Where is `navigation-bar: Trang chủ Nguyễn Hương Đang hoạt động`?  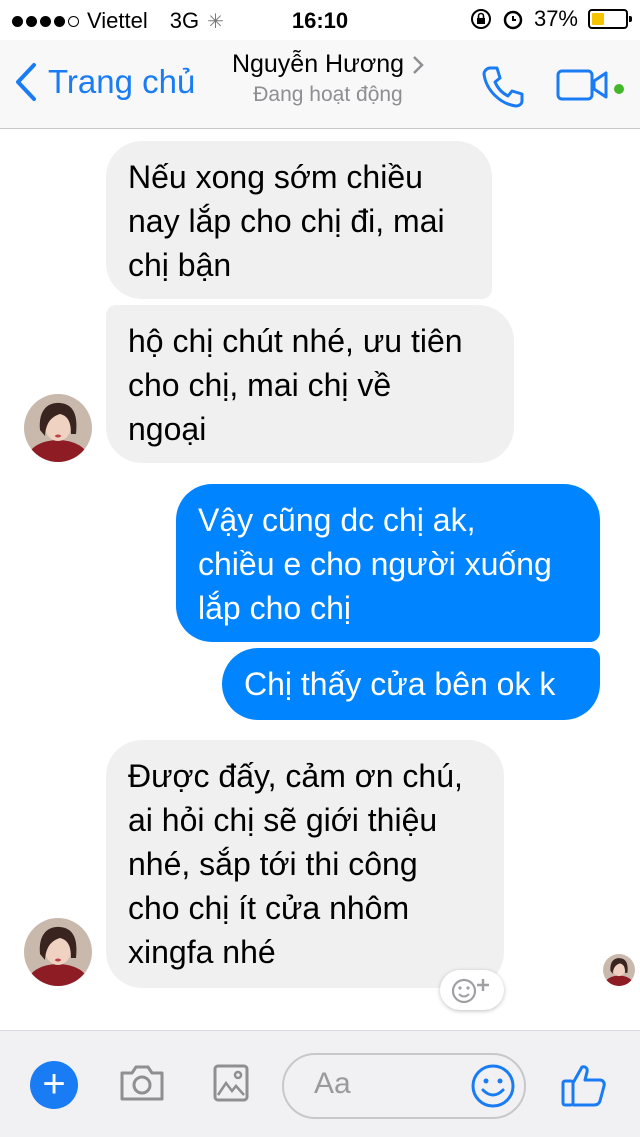 navigation-bar: Trang chủ Nguyễn Hương Đang hoạt động is located at coordinates (320, 84).